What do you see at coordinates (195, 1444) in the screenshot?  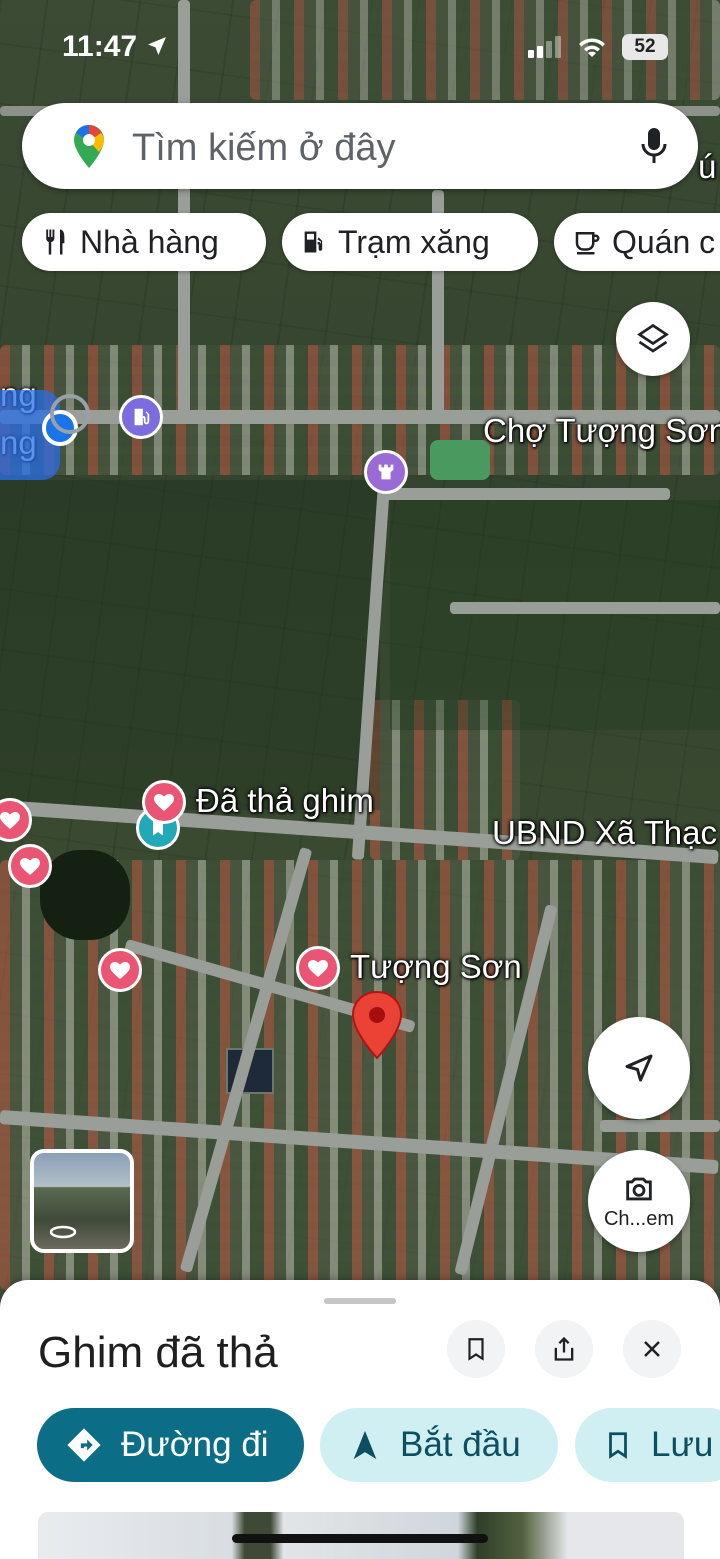 I see `directions-label: Đường đi` at bounding box center [195, 1444].